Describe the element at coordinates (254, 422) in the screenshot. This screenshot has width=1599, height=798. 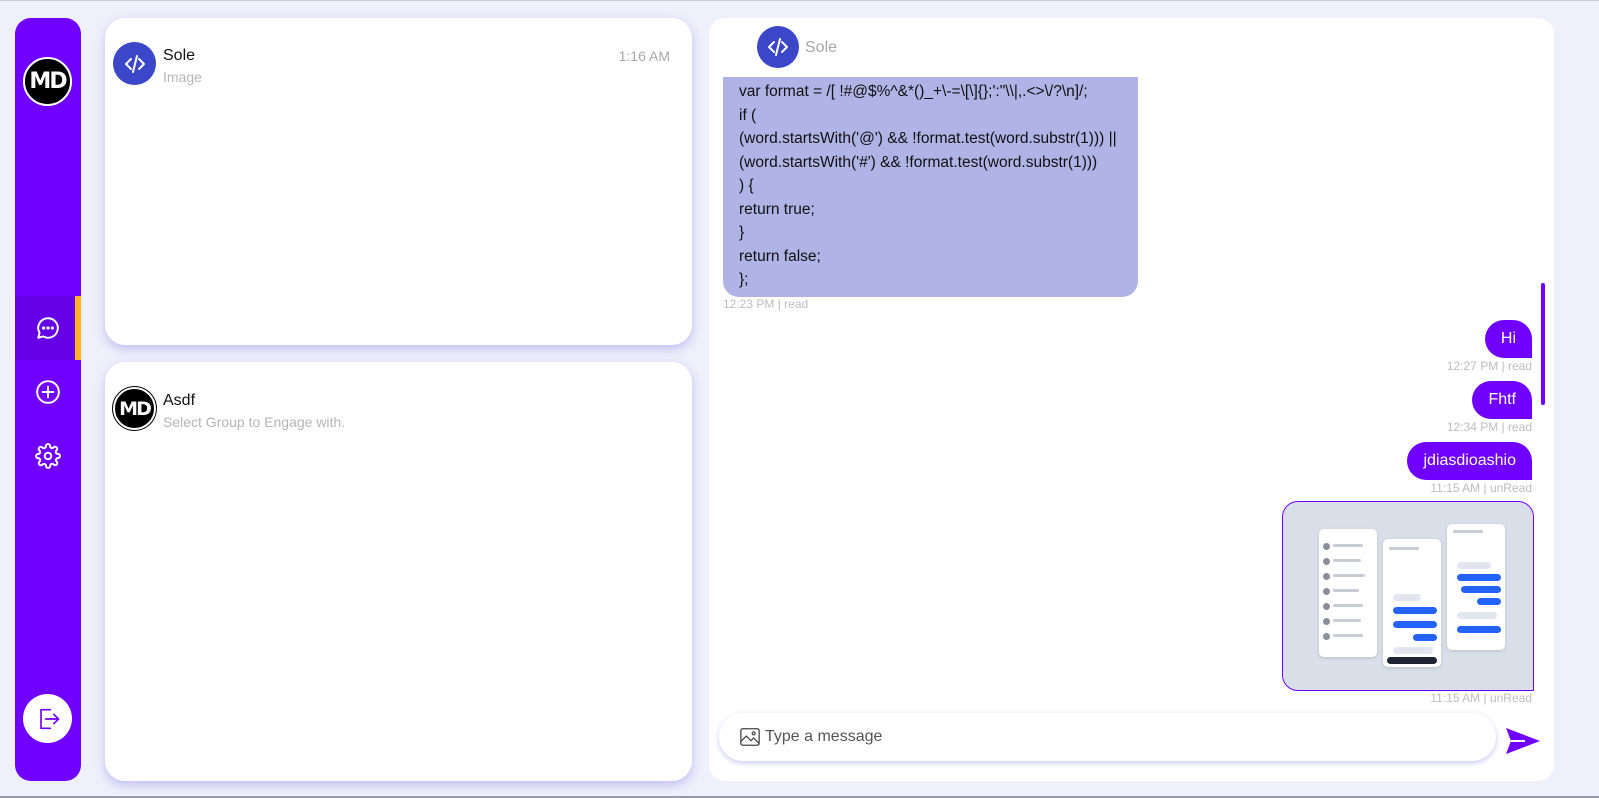
I see `group-last-message: Select Group to Engage with.` at that location.